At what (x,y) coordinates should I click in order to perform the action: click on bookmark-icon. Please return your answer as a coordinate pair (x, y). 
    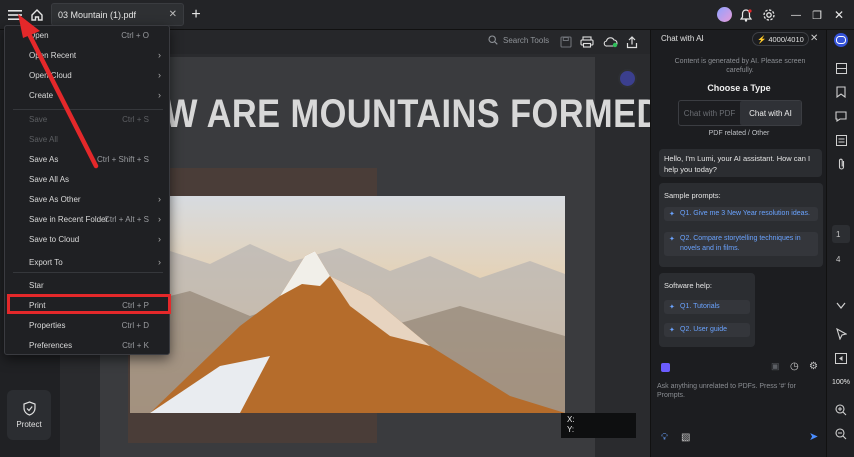
    Looking at the image, I should click on (841, 92).